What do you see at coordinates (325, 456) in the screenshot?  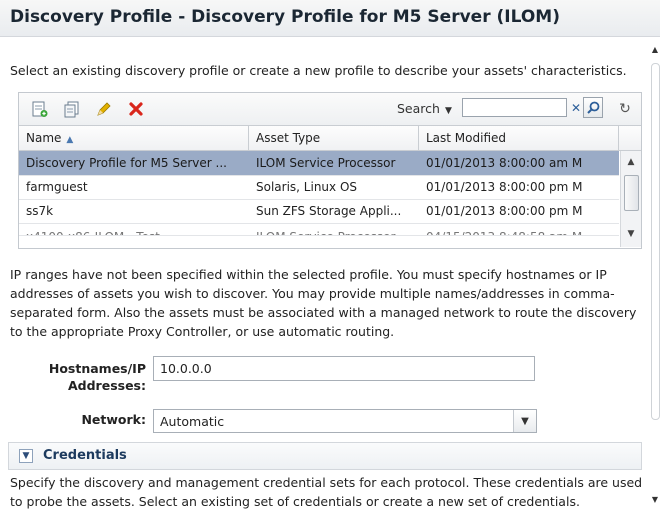 I see `credentials-section-header: ▼ Credentials` at bounding box center [325, 456].